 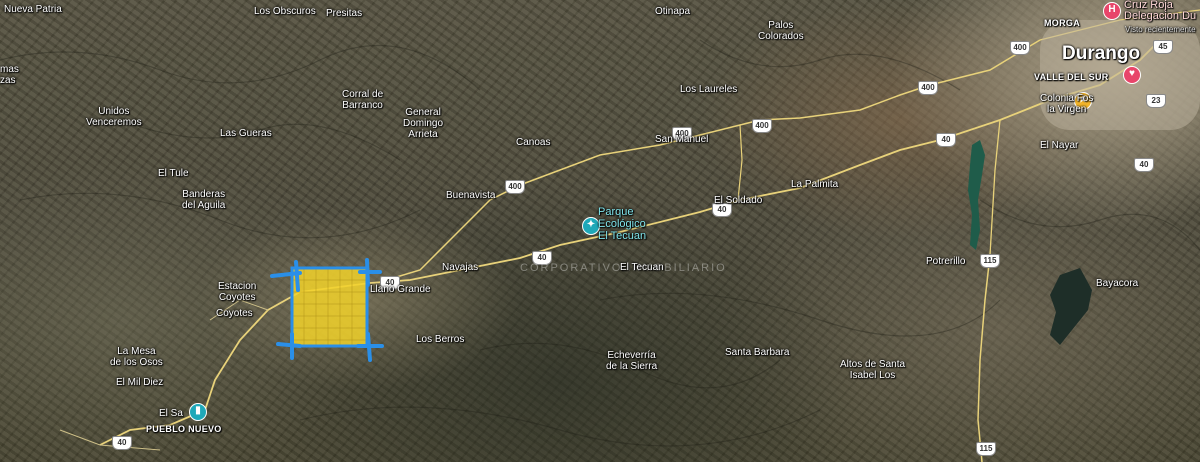 I want to click on place-label: El Tule, so click(x=173, y=173).